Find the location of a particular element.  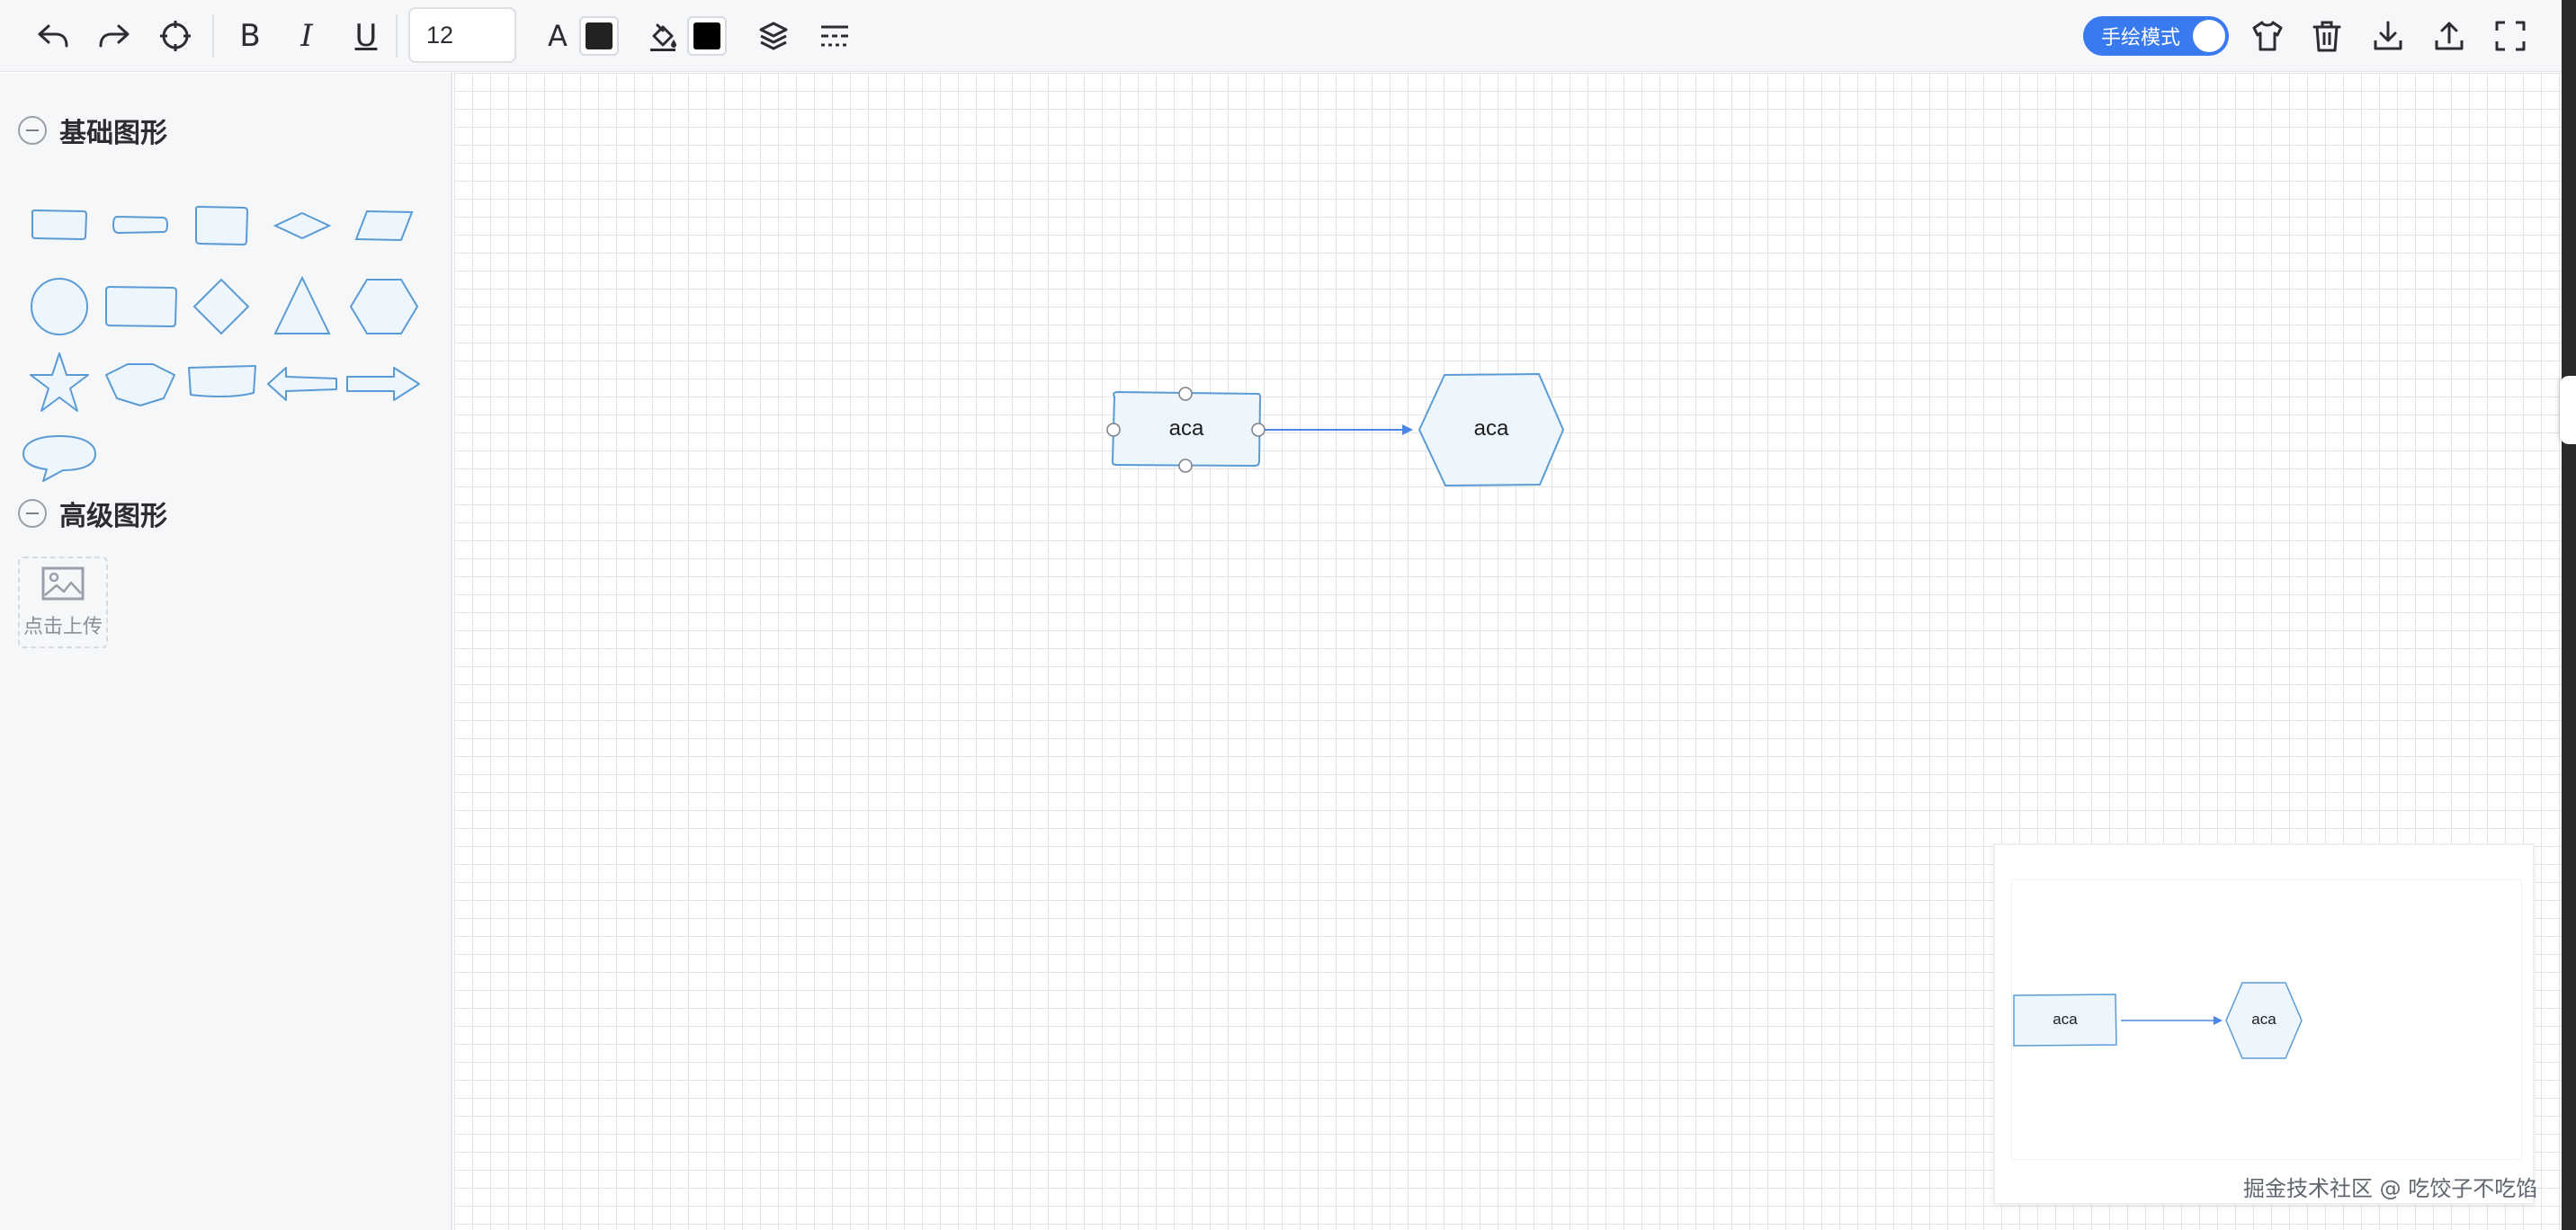

locate-button is located at coordinates (175, 36).